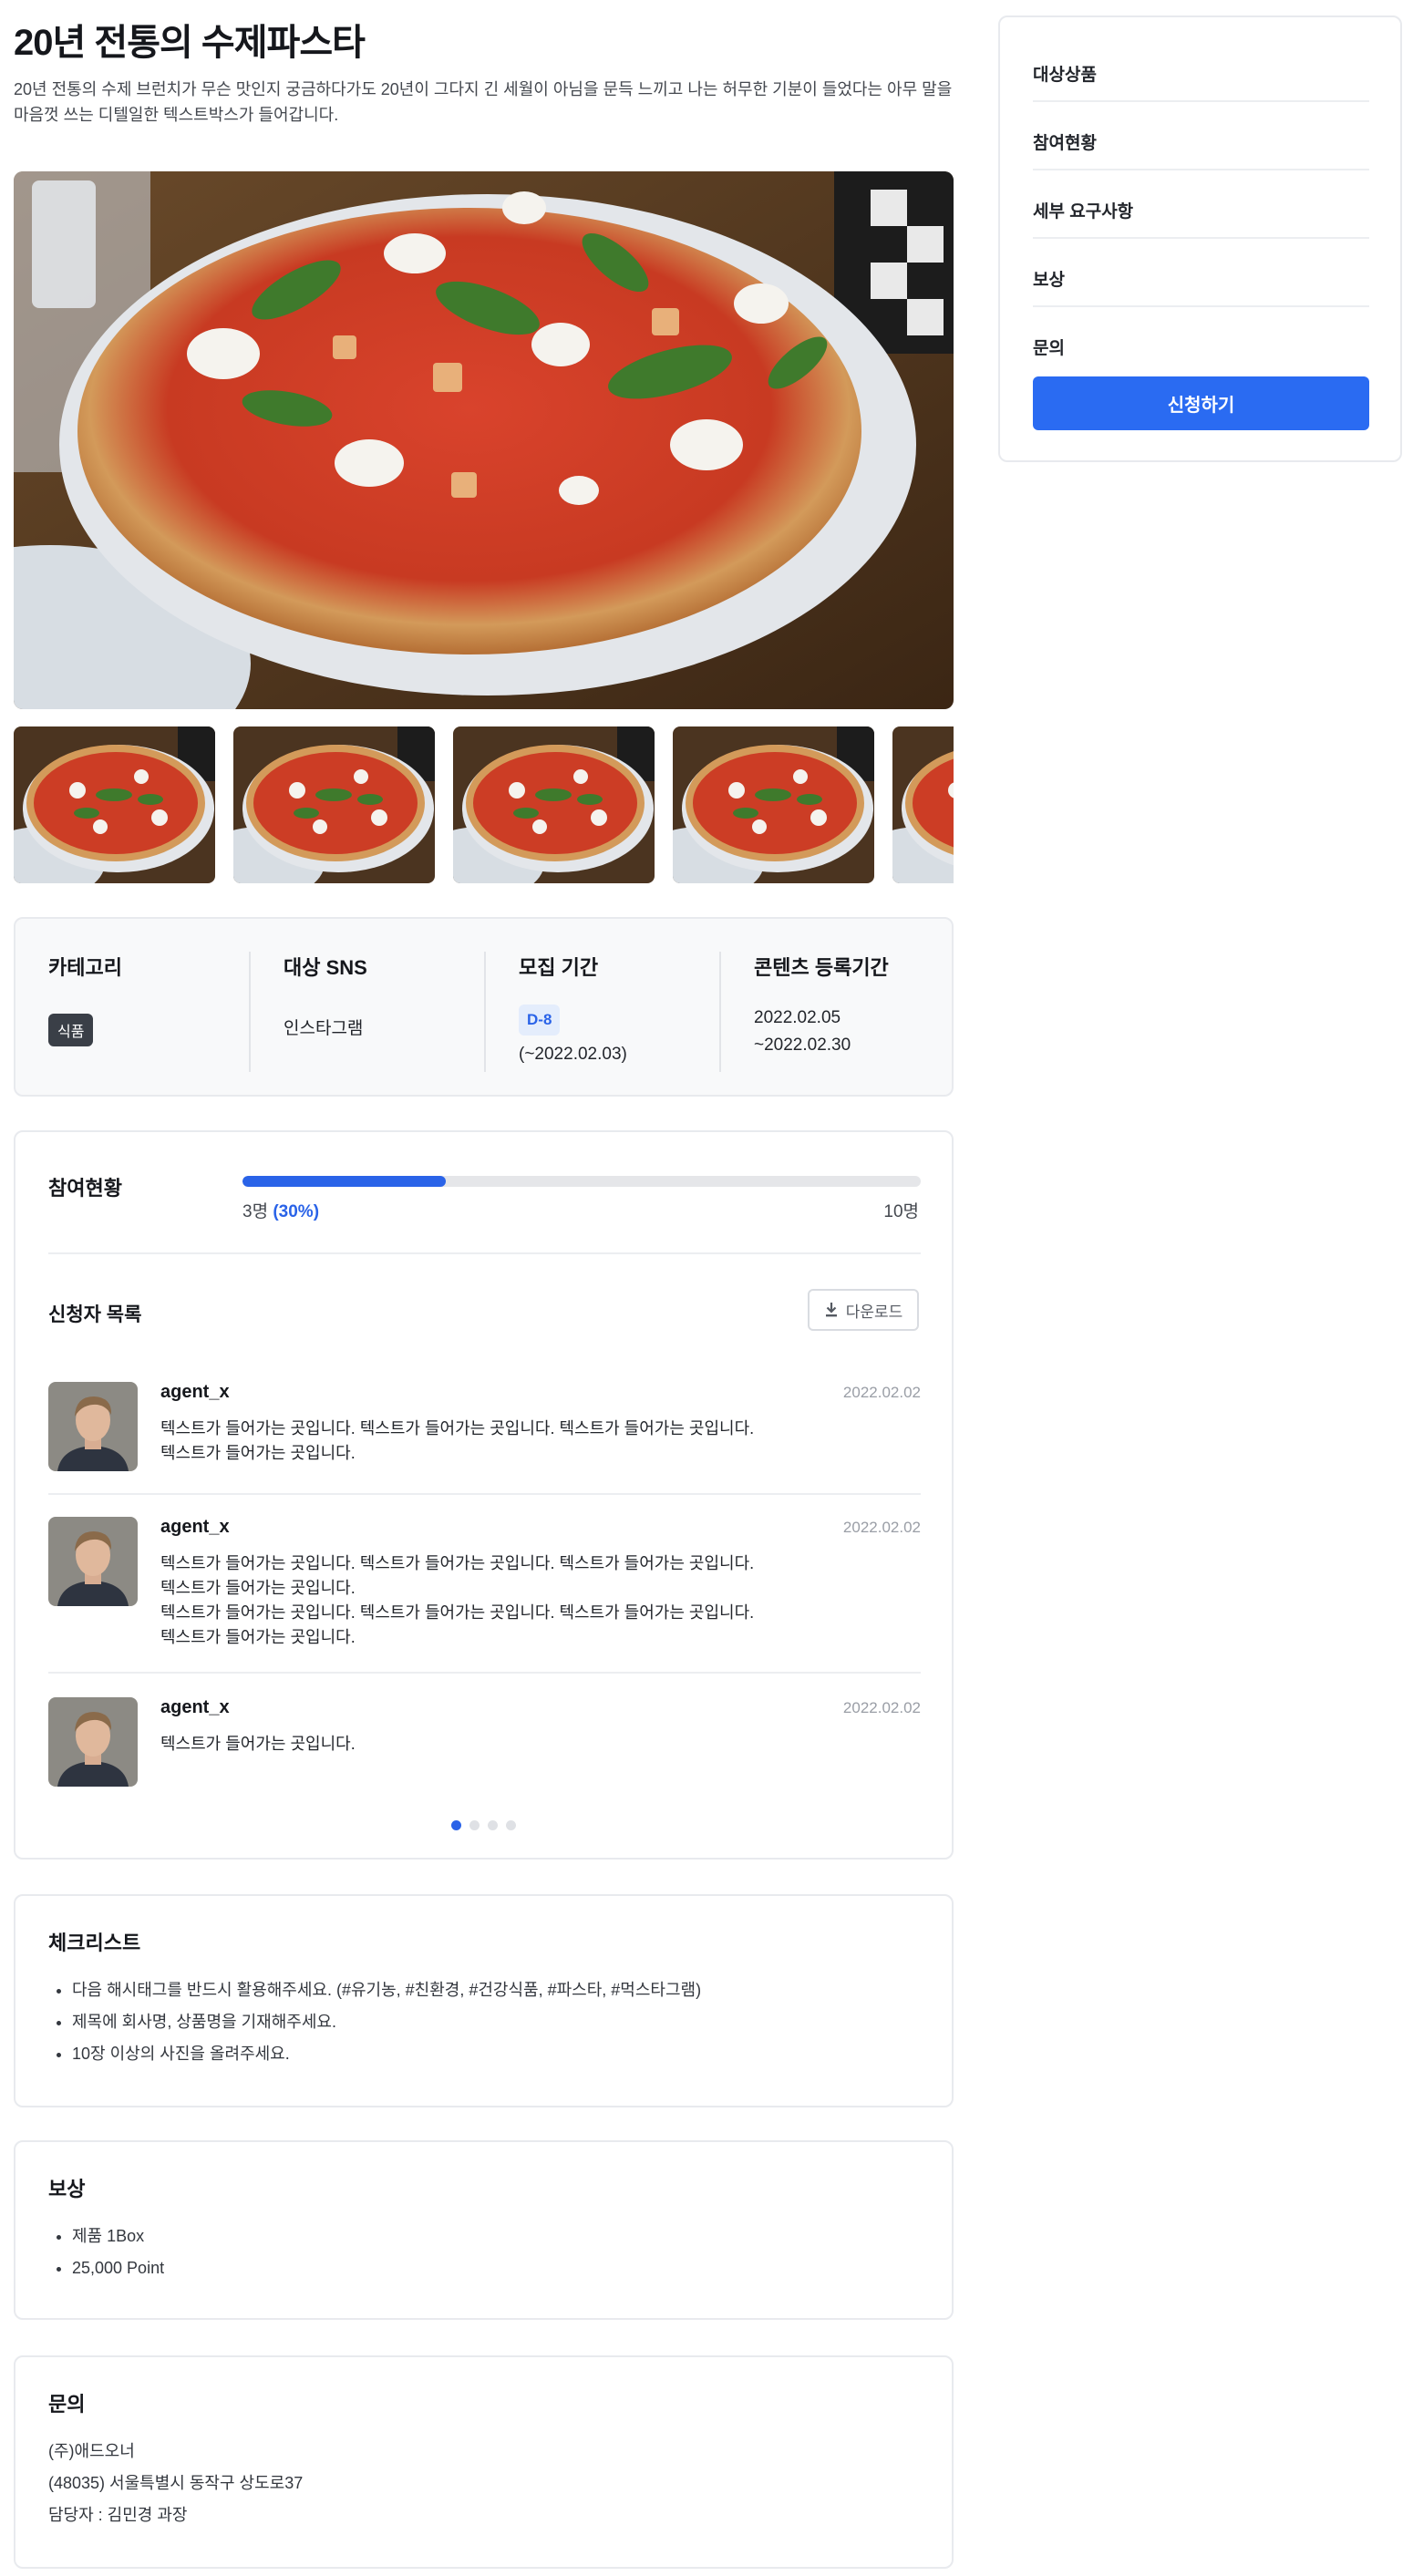 The image size is (1413, 2576). What do you see at coordinates (67, 2189) in the screenshot?
I see `reward-title: 보상` at bounding box center [67, 2189].